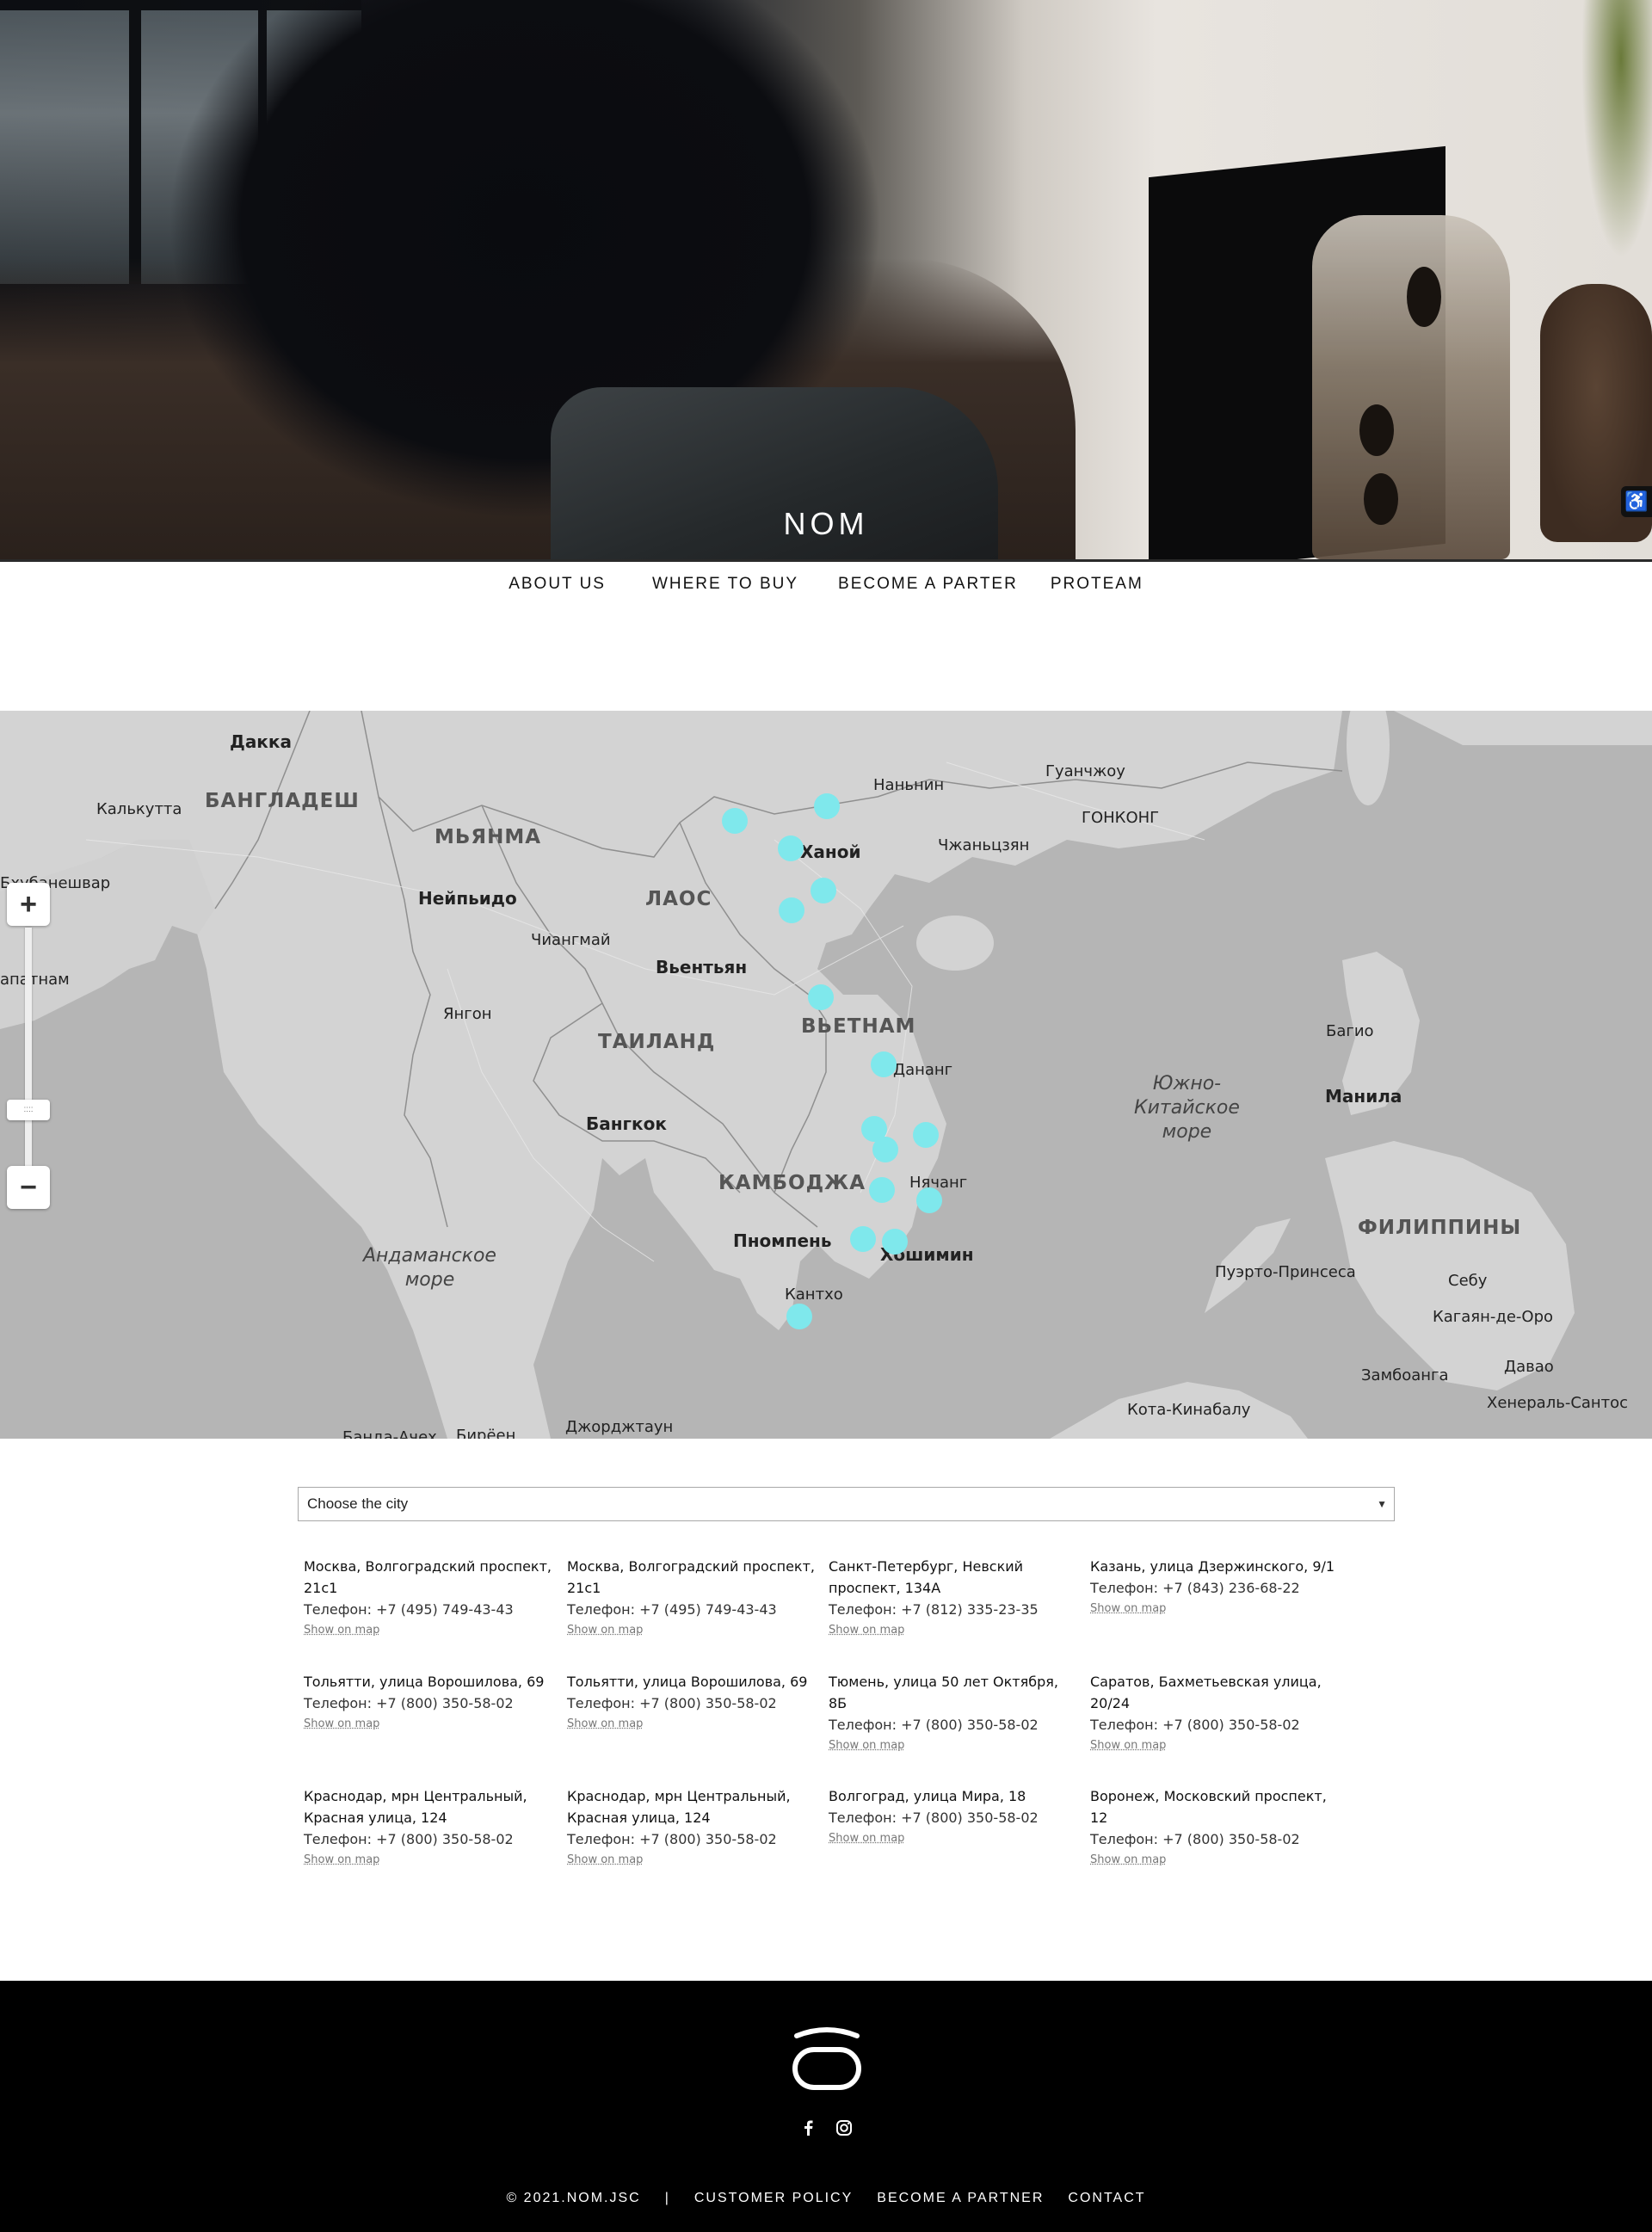 This screenshot has width=1652, height=2232. What do you see at coordinates (672, 1610) in the screenshot?
I see `store-phone: Телефон: +7 (495) 749-43-43` at bounding box center [672, 1610].